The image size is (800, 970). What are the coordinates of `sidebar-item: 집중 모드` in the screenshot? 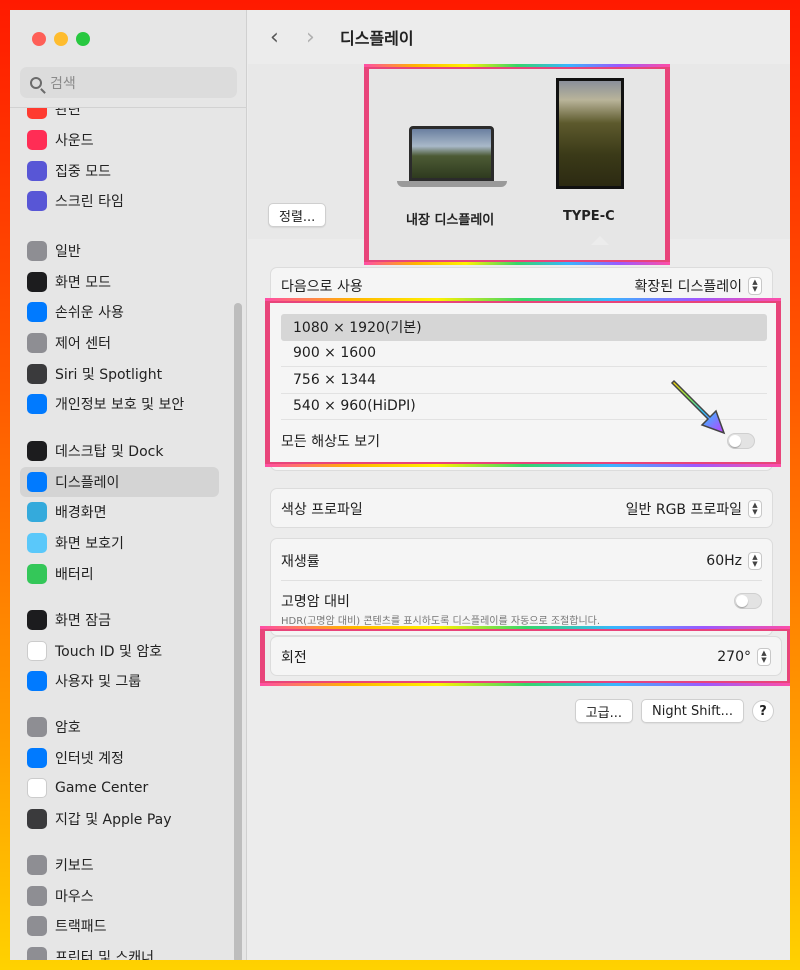 It's located at (119, 171).